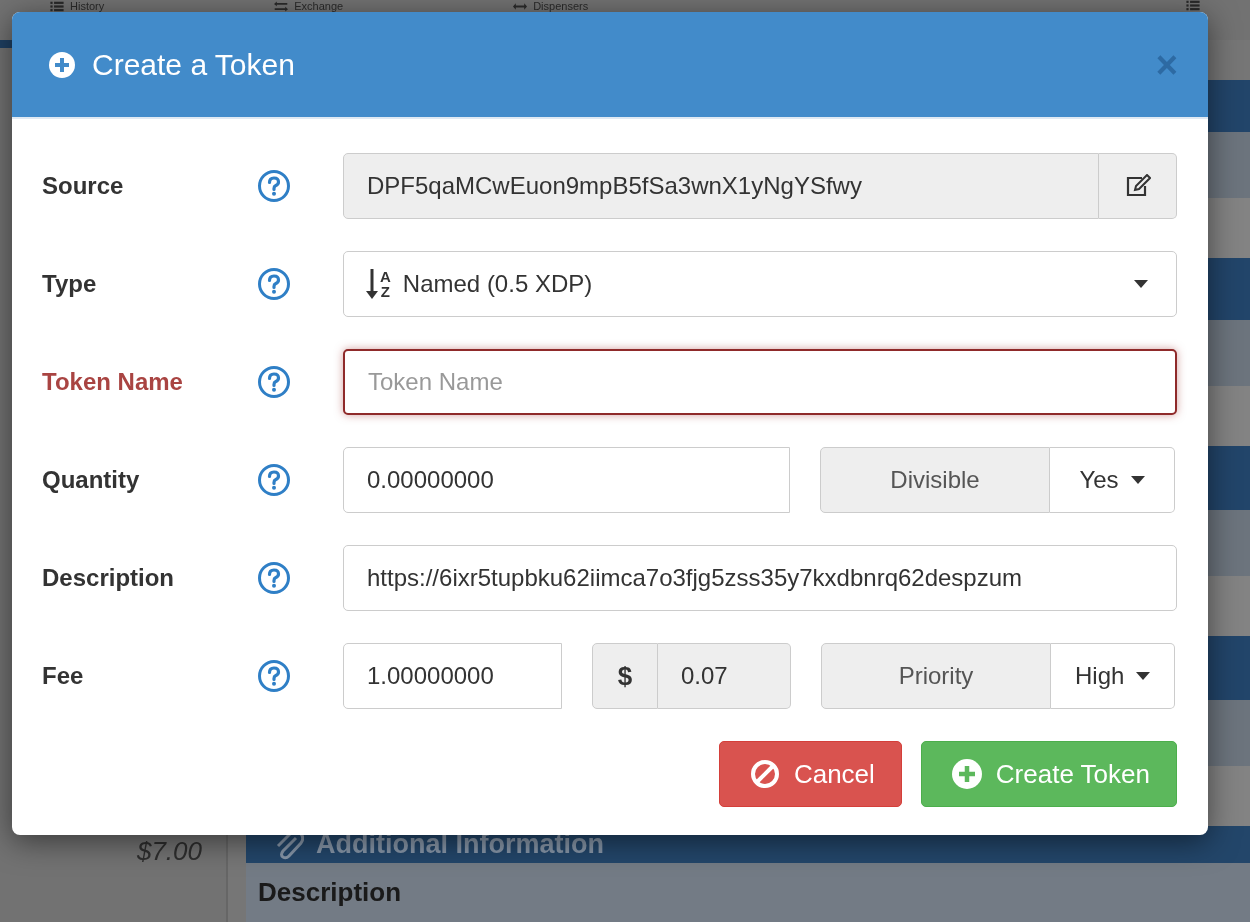  What do you see at coordinates (1193, 5) in the screenshot?
I see `menu-icon` at bounding box center [1193, 5].